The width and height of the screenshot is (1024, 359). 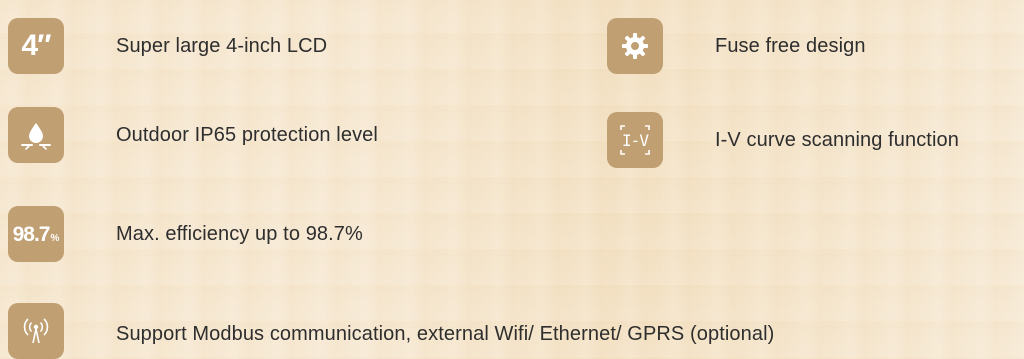 What do you see at coordinates (31, 234) in the screenshot?
I see `efficiency-icon-value: 98.7` at bounding box center [31, 234].